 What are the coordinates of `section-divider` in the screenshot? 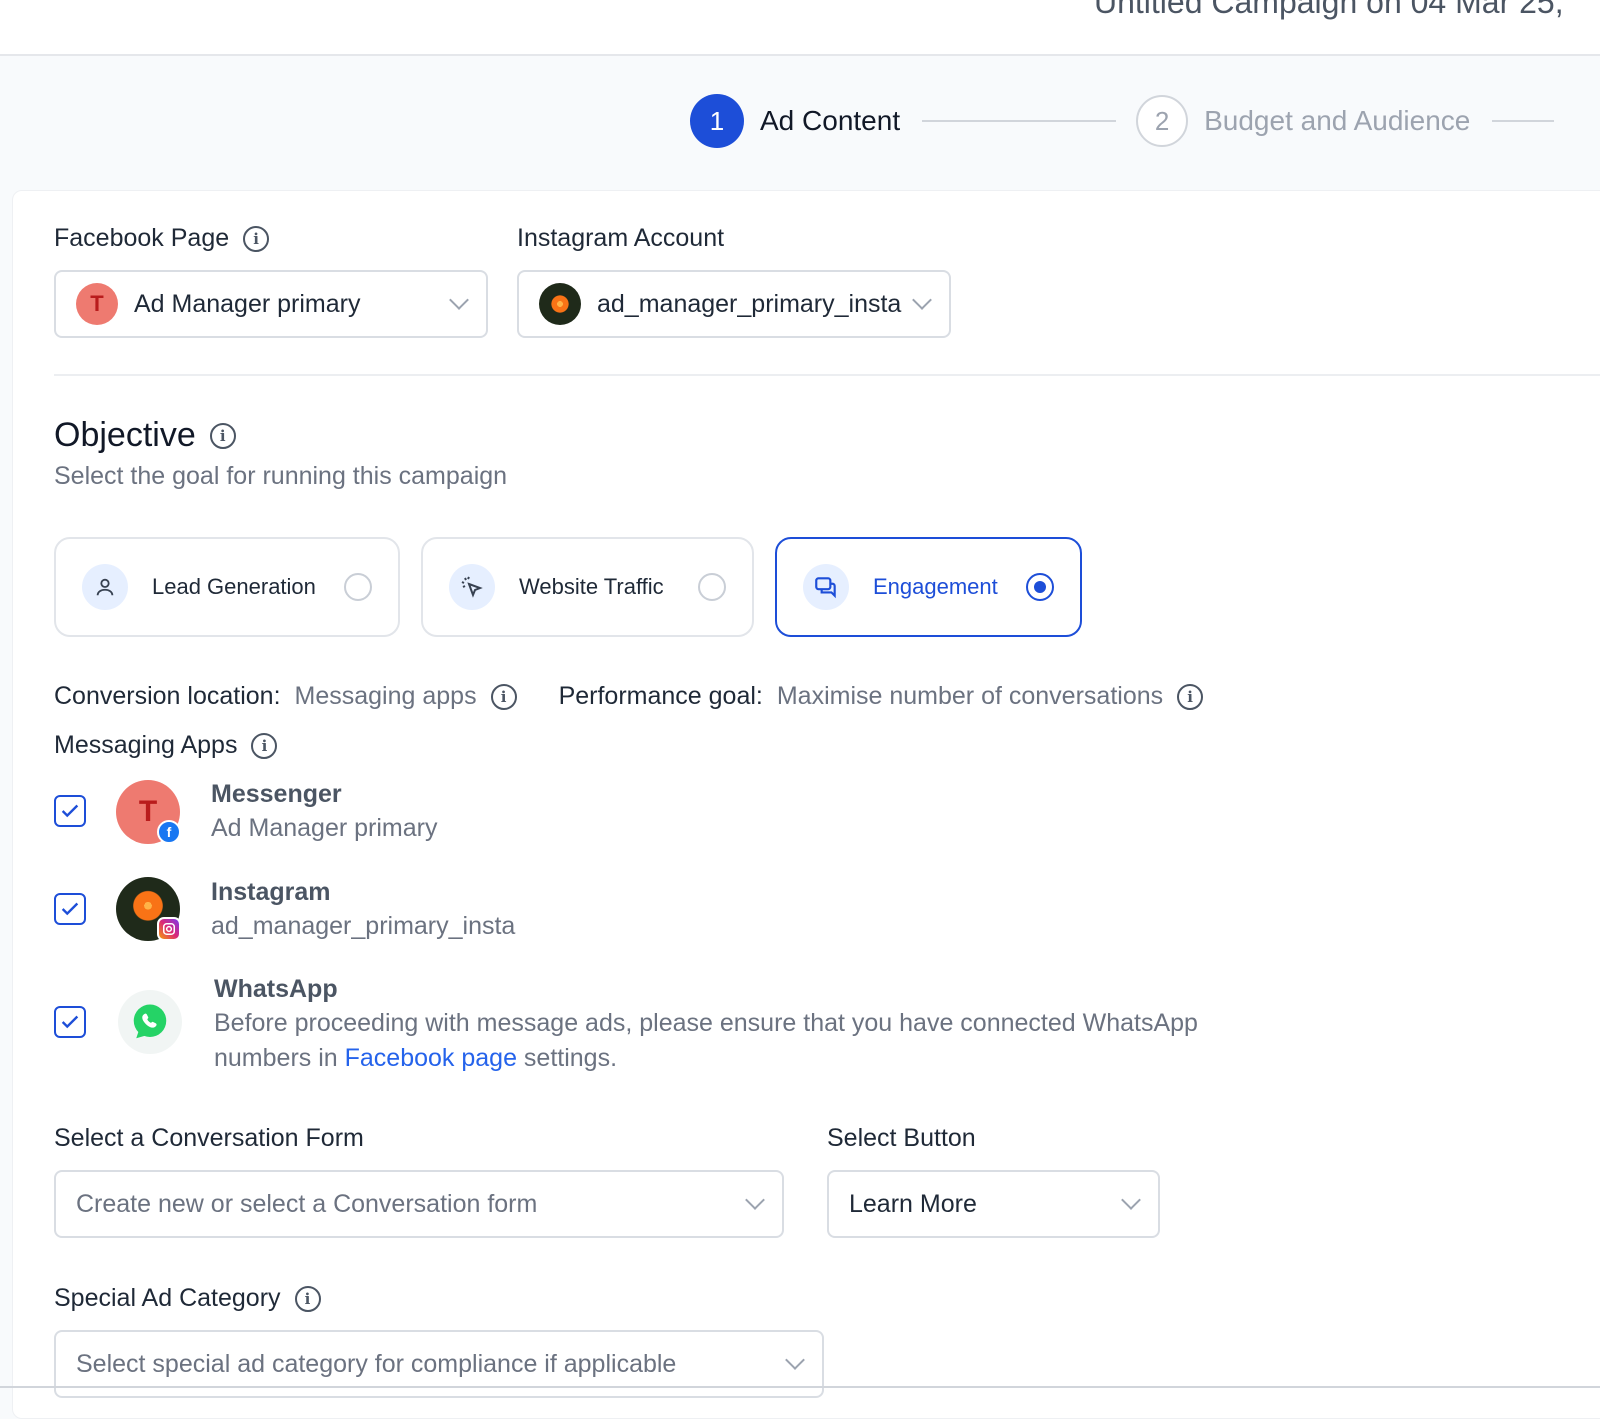 It's located at (827, 375).